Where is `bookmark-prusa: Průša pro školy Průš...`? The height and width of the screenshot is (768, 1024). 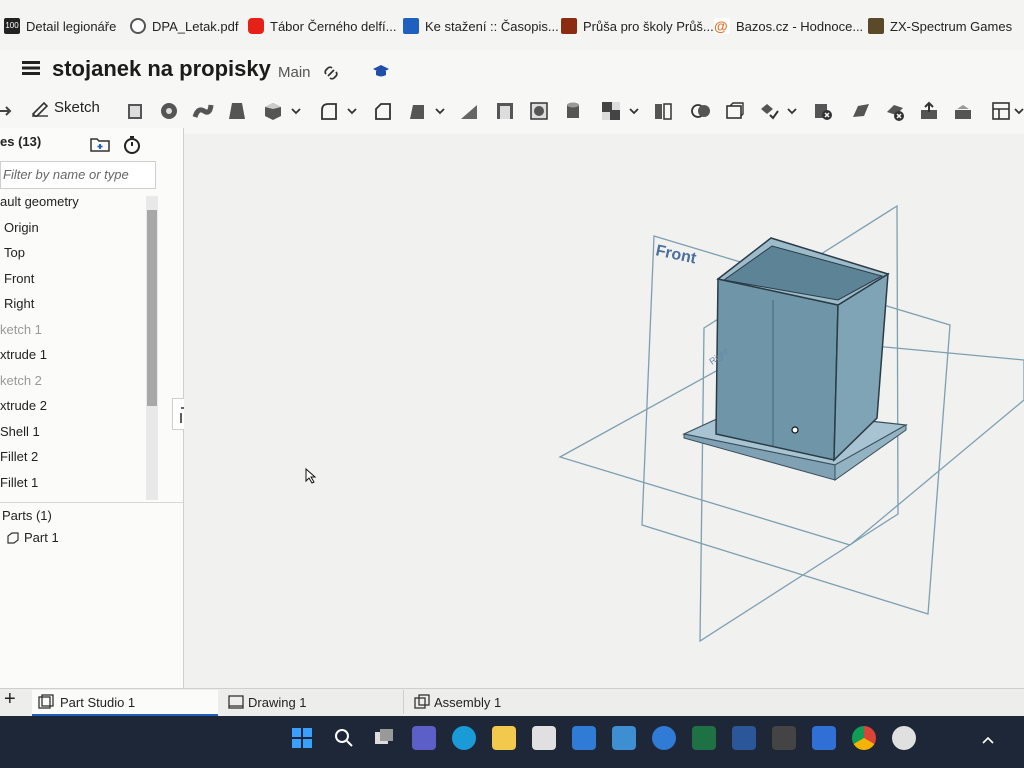
bookmark-prusa: Průša pro školy Průš... is located at coordinates (637, 26).